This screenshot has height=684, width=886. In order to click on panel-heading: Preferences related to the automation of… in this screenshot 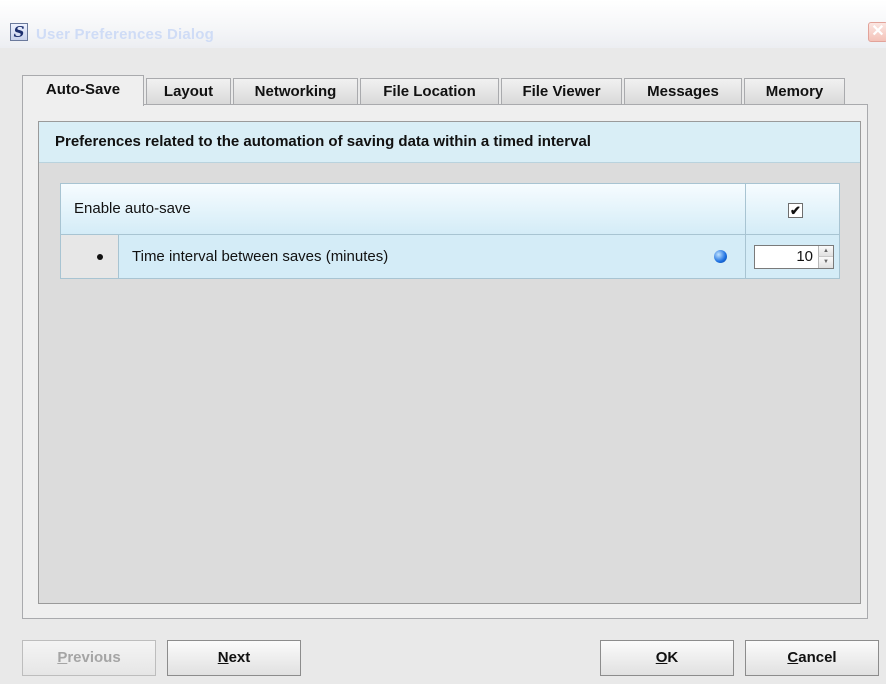, I will do `click(449, 142)`.